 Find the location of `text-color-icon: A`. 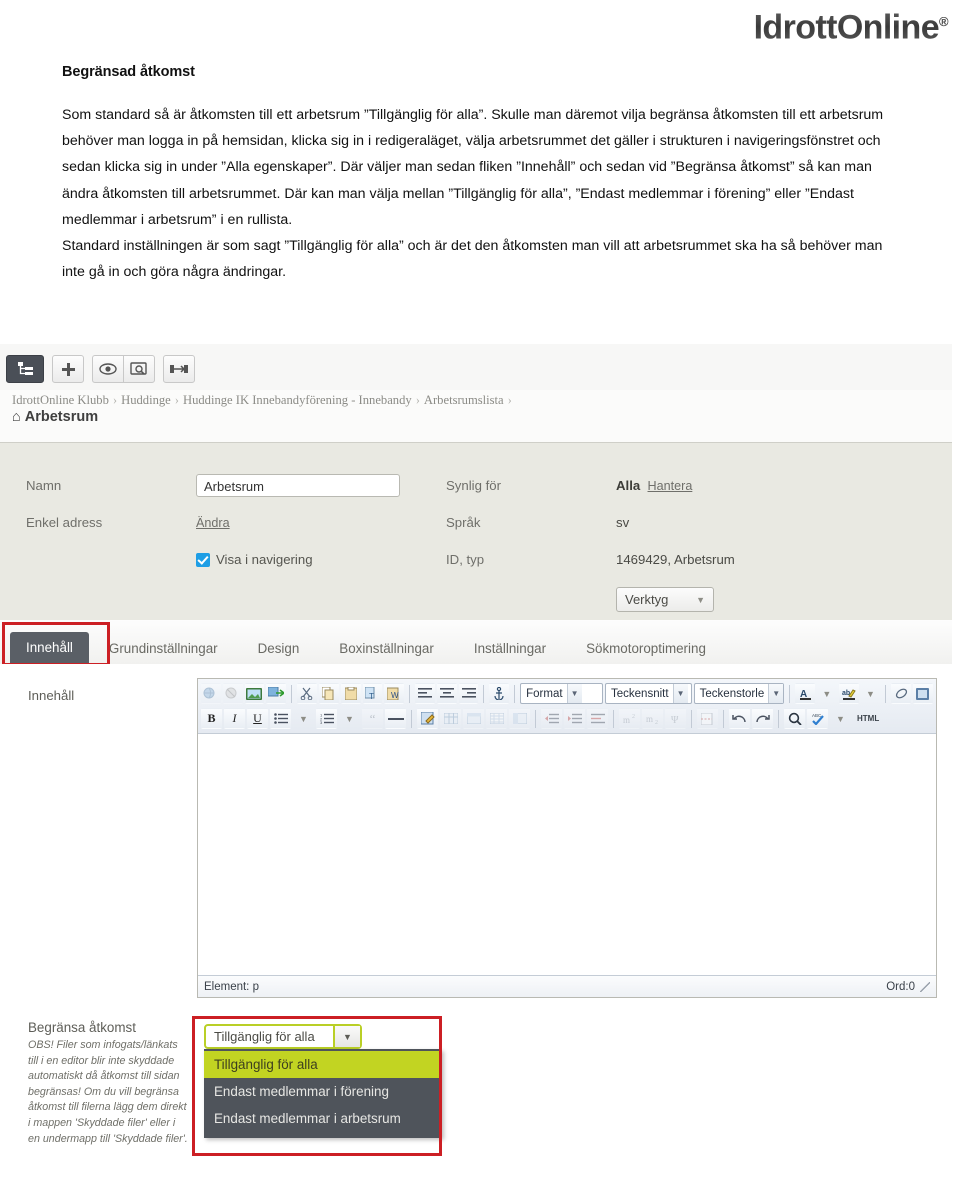

text-color-icon: A is located at coordinates (805, 693).